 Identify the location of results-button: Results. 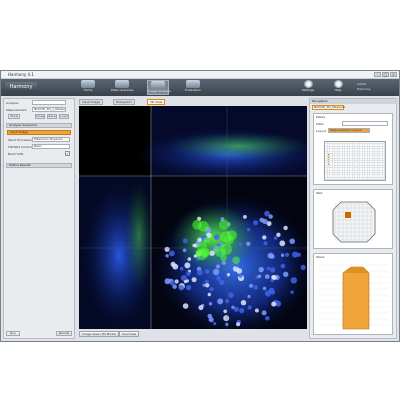
(64, 333).